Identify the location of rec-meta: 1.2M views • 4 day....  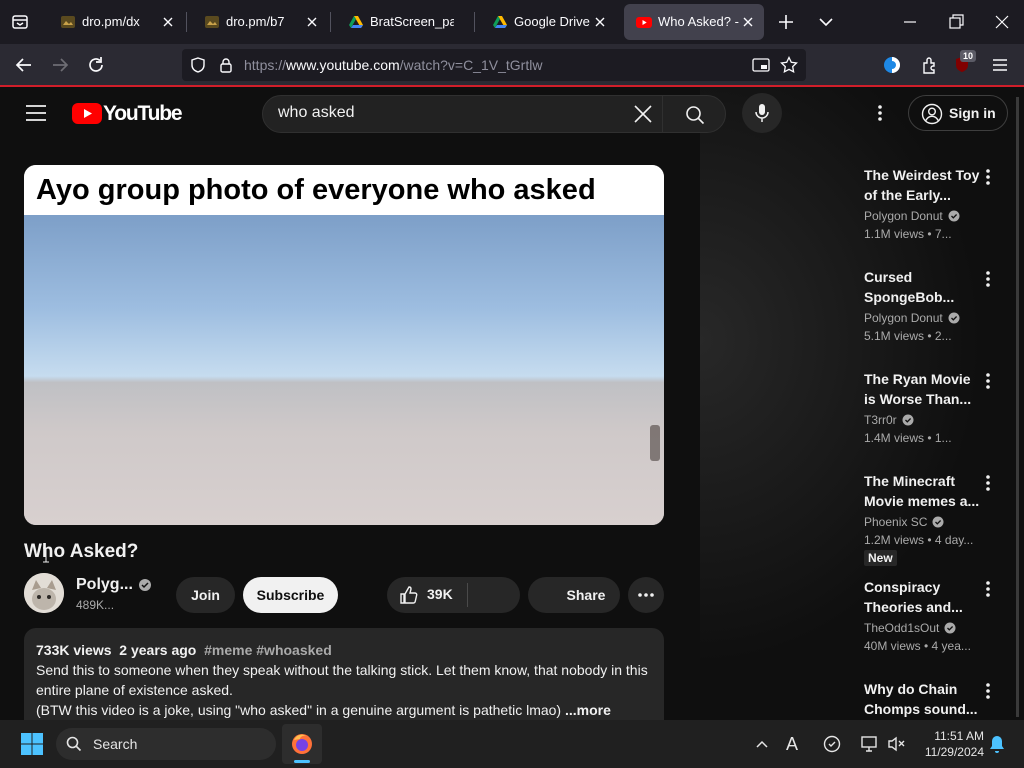
(919, 540).